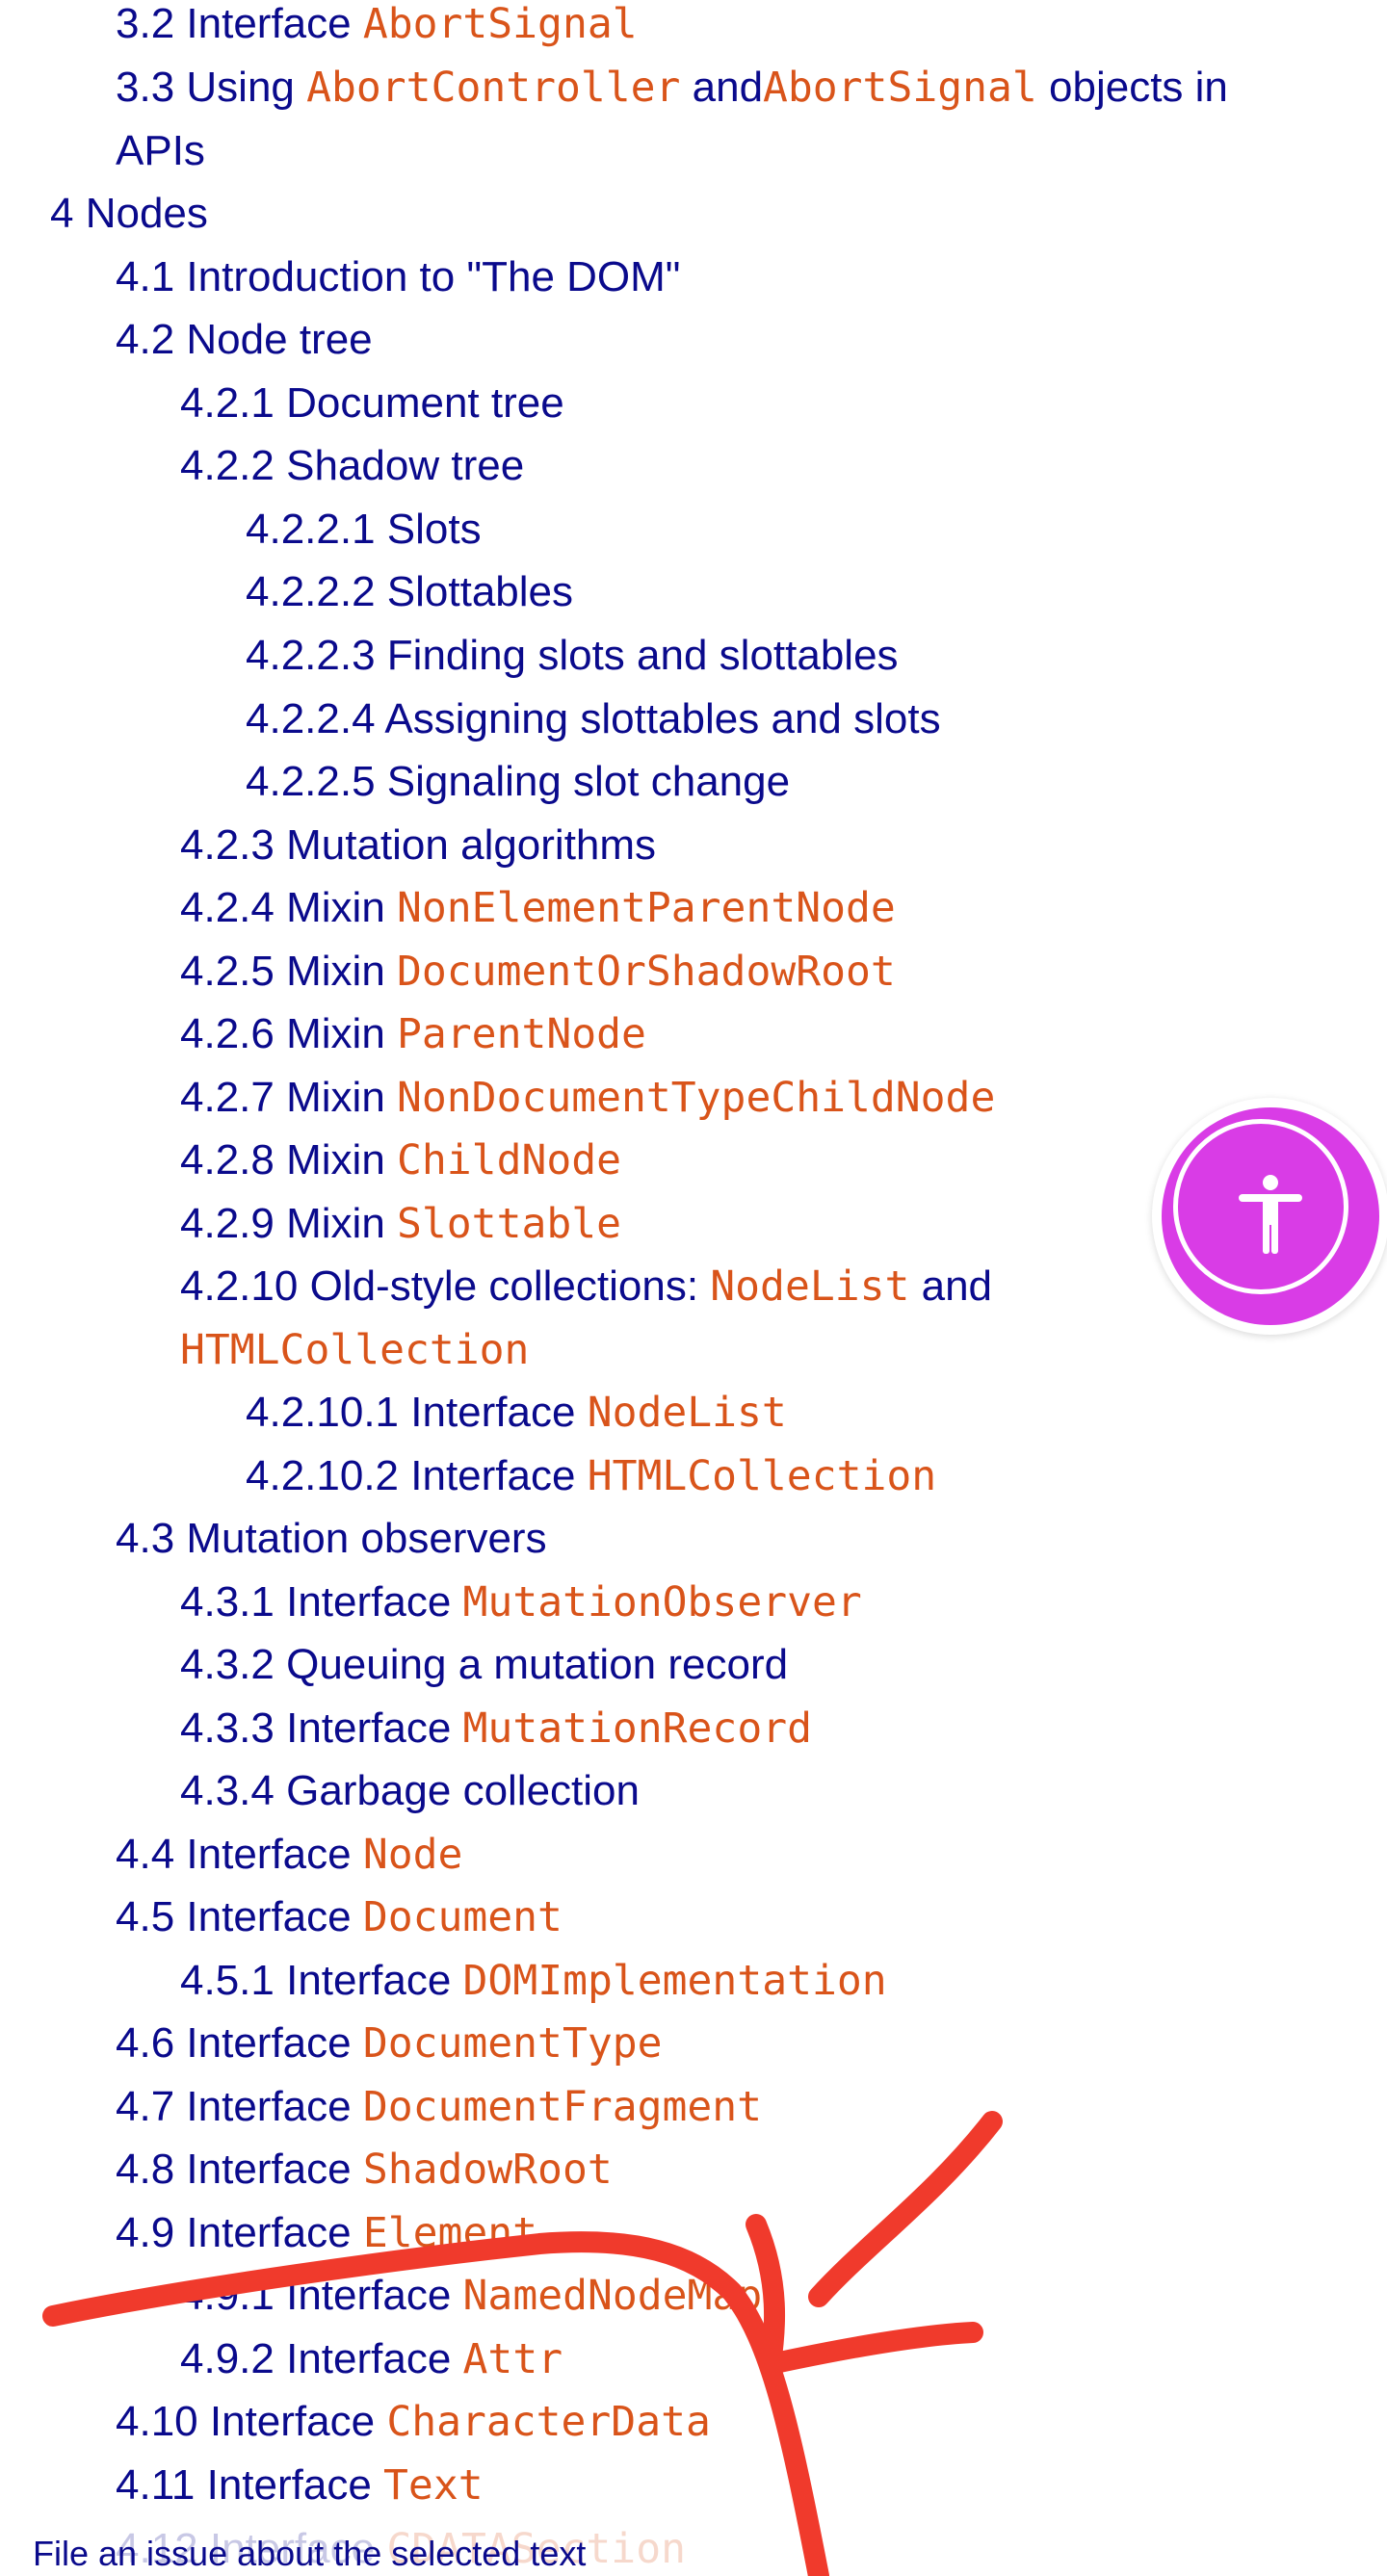 The width and height of the screenshot is (1387, 2576). I want to click on toc-entry: 4.3.4 Garbage collection, so click(410, 1791).